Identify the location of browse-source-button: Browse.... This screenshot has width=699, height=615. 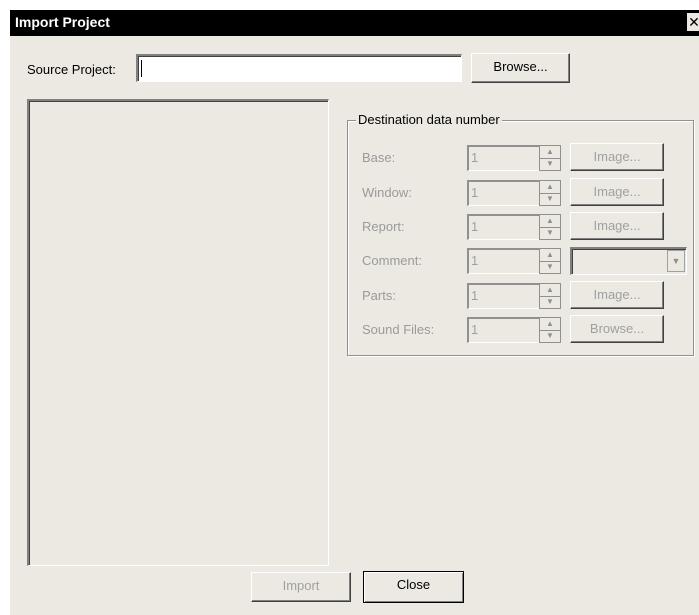
(520, 68).